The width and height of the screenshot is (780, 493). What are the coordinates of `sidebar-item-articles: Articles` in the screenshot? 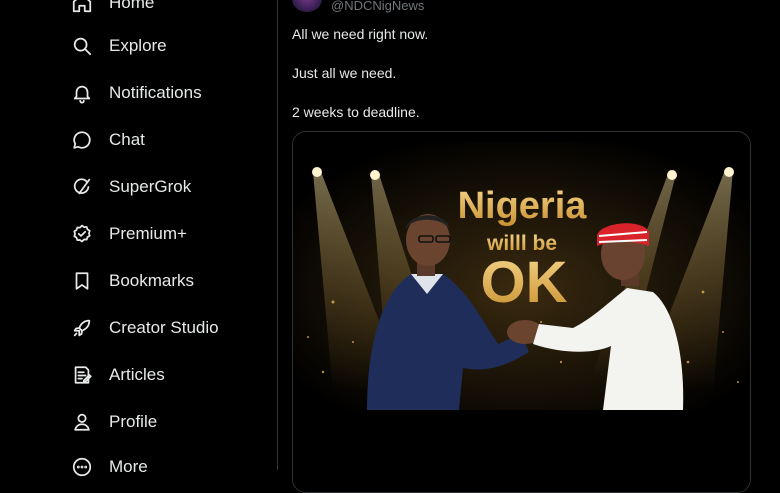 It's located at (117, 375).